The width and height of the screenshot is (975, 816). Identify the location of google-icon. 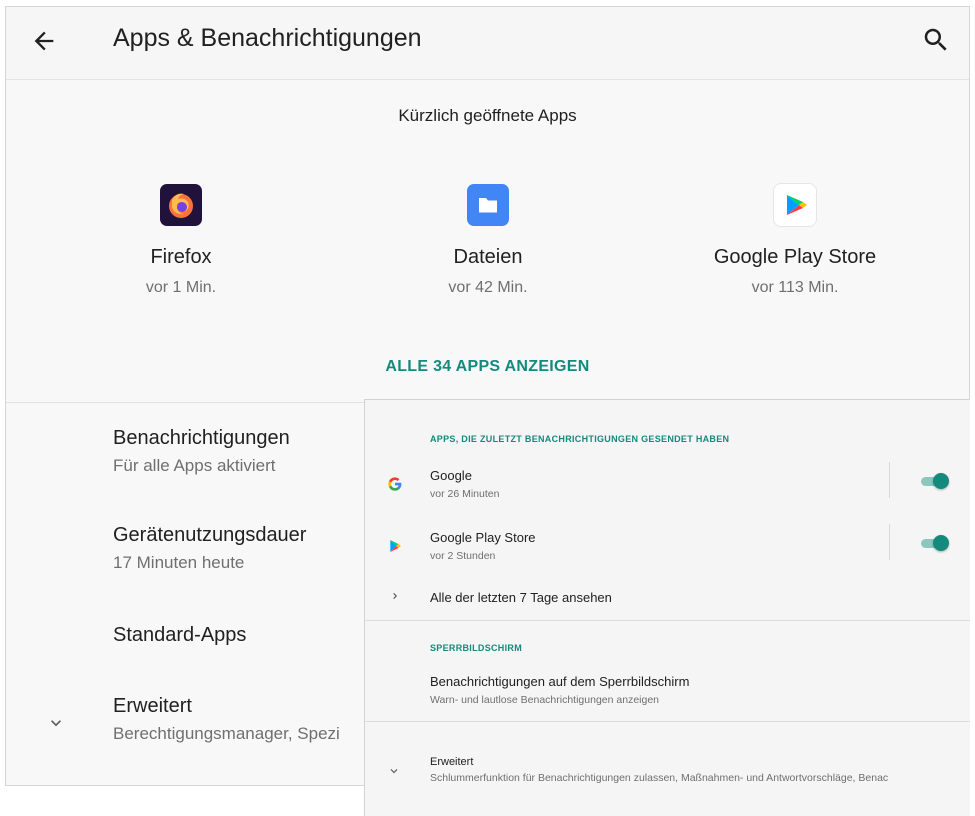
(395, 484).